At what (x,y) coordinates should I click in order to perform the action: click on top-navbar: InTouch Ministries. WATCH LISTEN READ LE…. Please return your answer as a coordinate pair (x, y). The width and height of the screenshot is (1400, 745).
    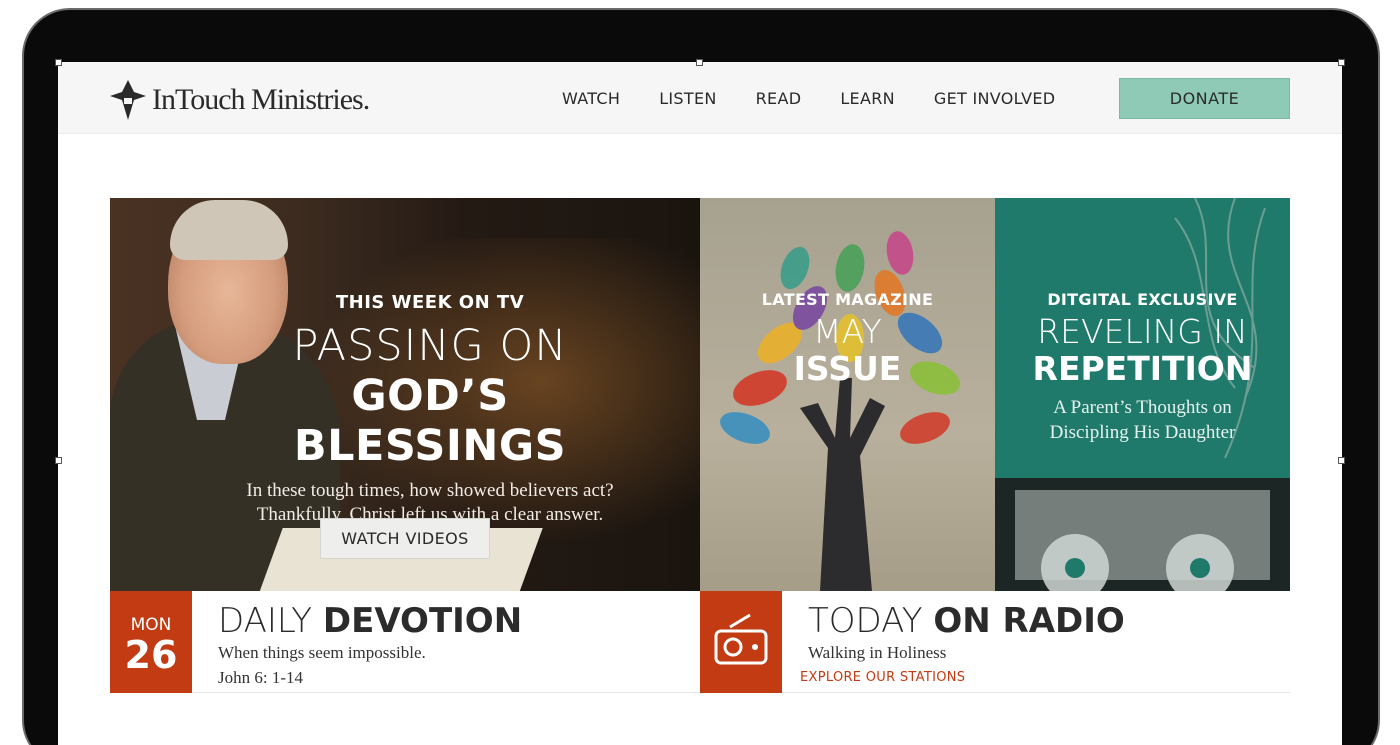
    Looking at the image, I should click on (700, 98).